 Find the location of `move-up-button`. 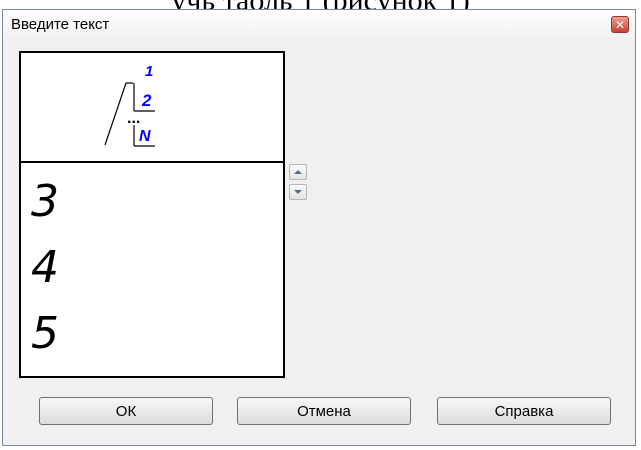

move-up-button is located at coordinates (298, 172).